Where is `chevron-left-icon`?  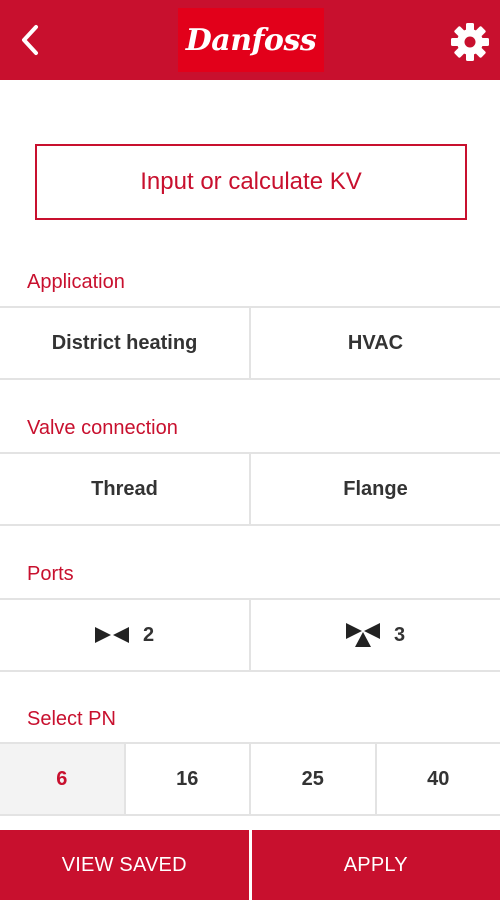
chevron-left-icon is located at coordinates (30, 40).